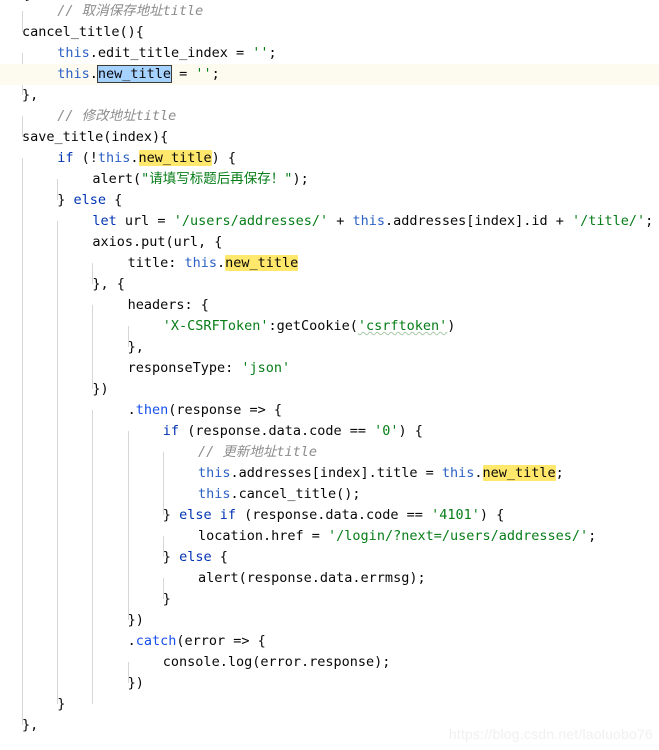 The width and height of the screenshot is (659, 750). What do you see at coordinates (329, 11) in the screenshot?
I see `code-line: // 取消保存地址title` at bounding box center [329, 11].